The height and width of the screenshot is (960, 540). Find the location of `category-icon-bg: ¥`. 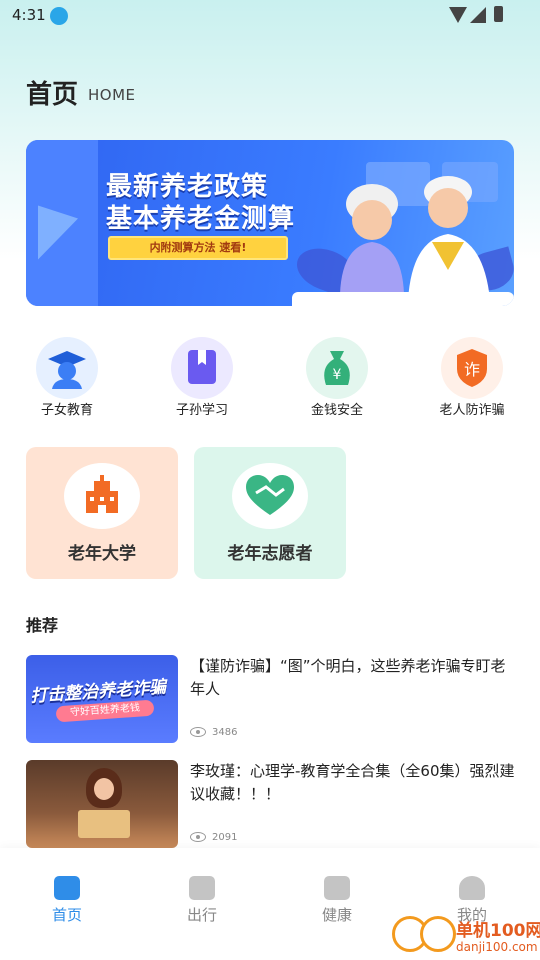

category-icon-bg: ¥ is located at coordinates (337, 368).